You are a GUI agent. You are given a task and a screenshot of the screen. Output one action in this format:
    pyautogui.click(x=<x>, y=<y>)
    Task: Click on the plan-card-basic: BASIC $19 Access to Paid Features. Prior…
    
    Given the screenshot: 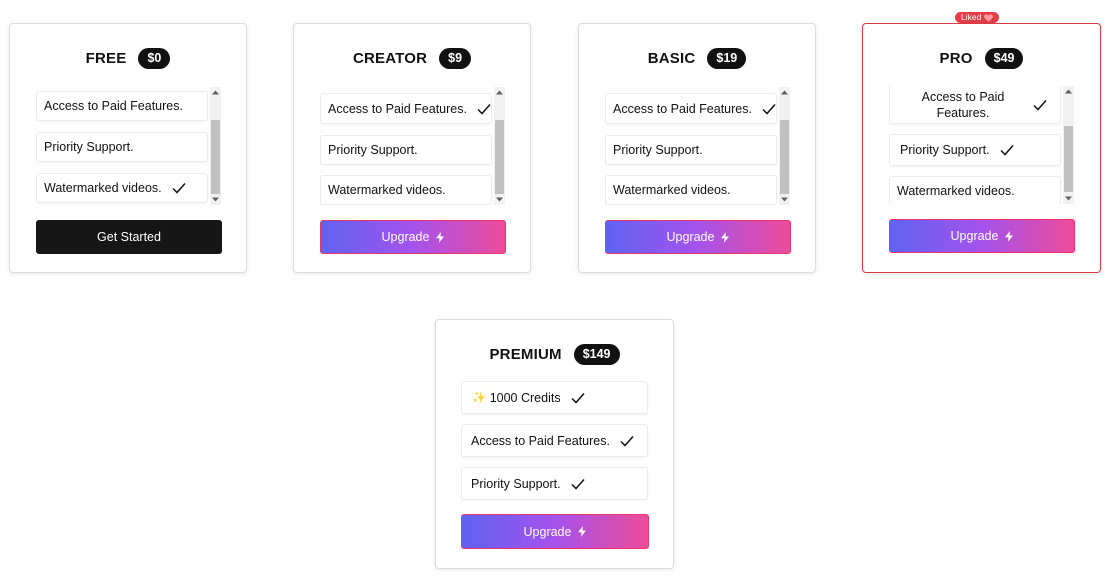 What is the action you would take?
    pyautogui.click(x=697, y=148)
    